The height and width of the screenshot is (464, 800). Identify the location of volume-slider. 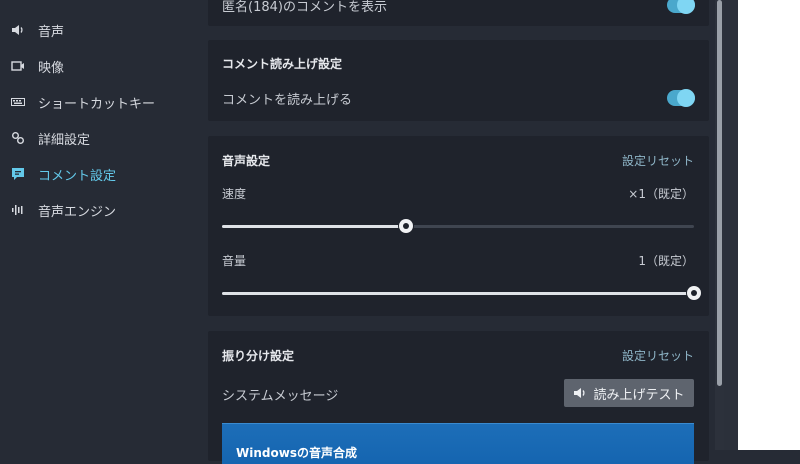
(461, 293).